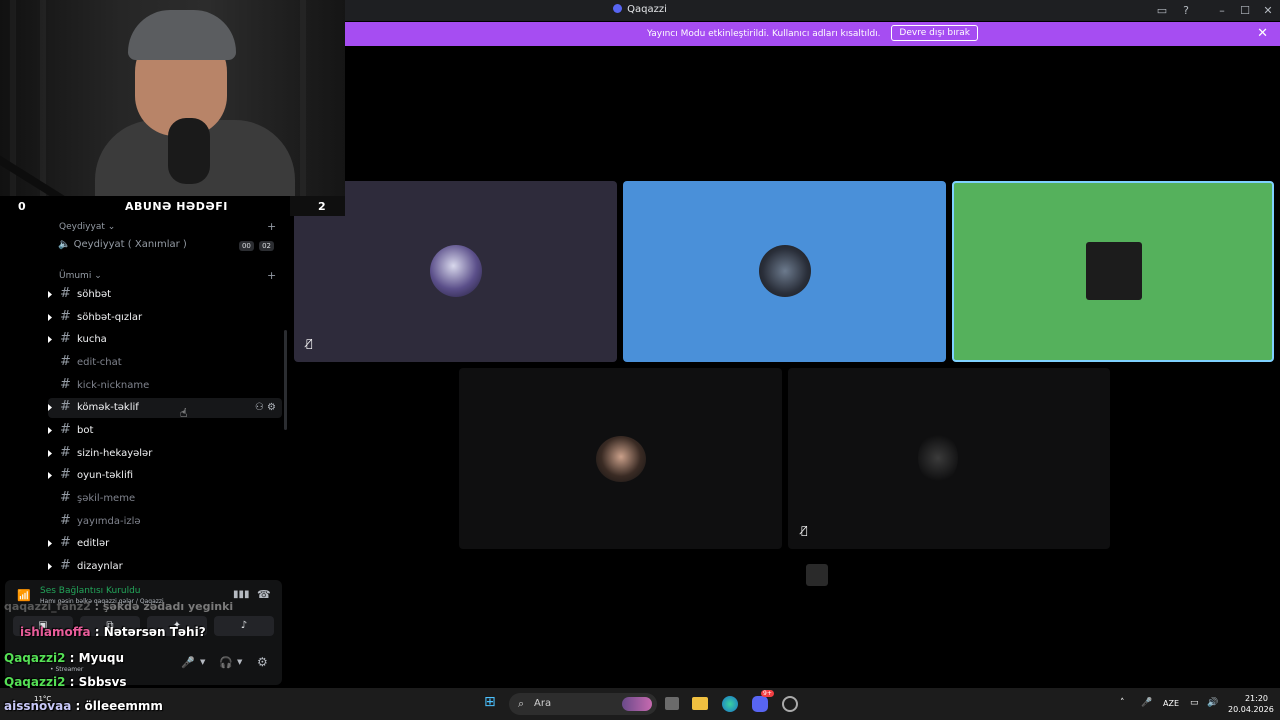 The width and height of the screenshot is (1280, 720). I want to click on search-highlight-image, so click(637, 704).